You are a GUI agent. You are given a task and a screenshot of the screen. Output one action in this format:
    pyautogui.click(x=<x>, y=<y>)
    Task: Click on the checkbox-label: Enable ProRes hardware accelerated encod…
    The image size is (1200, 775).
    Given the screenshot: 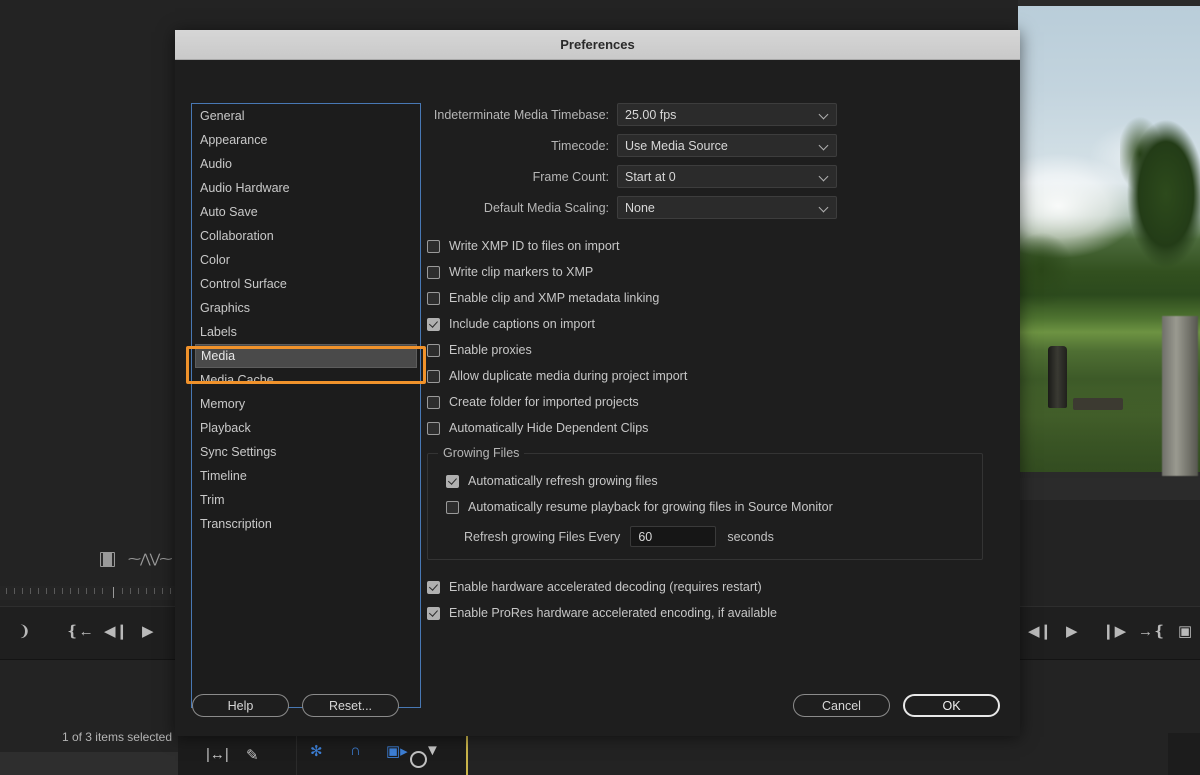 What is the action you would take?
    pyautogui.click(x=613, y=613)
    